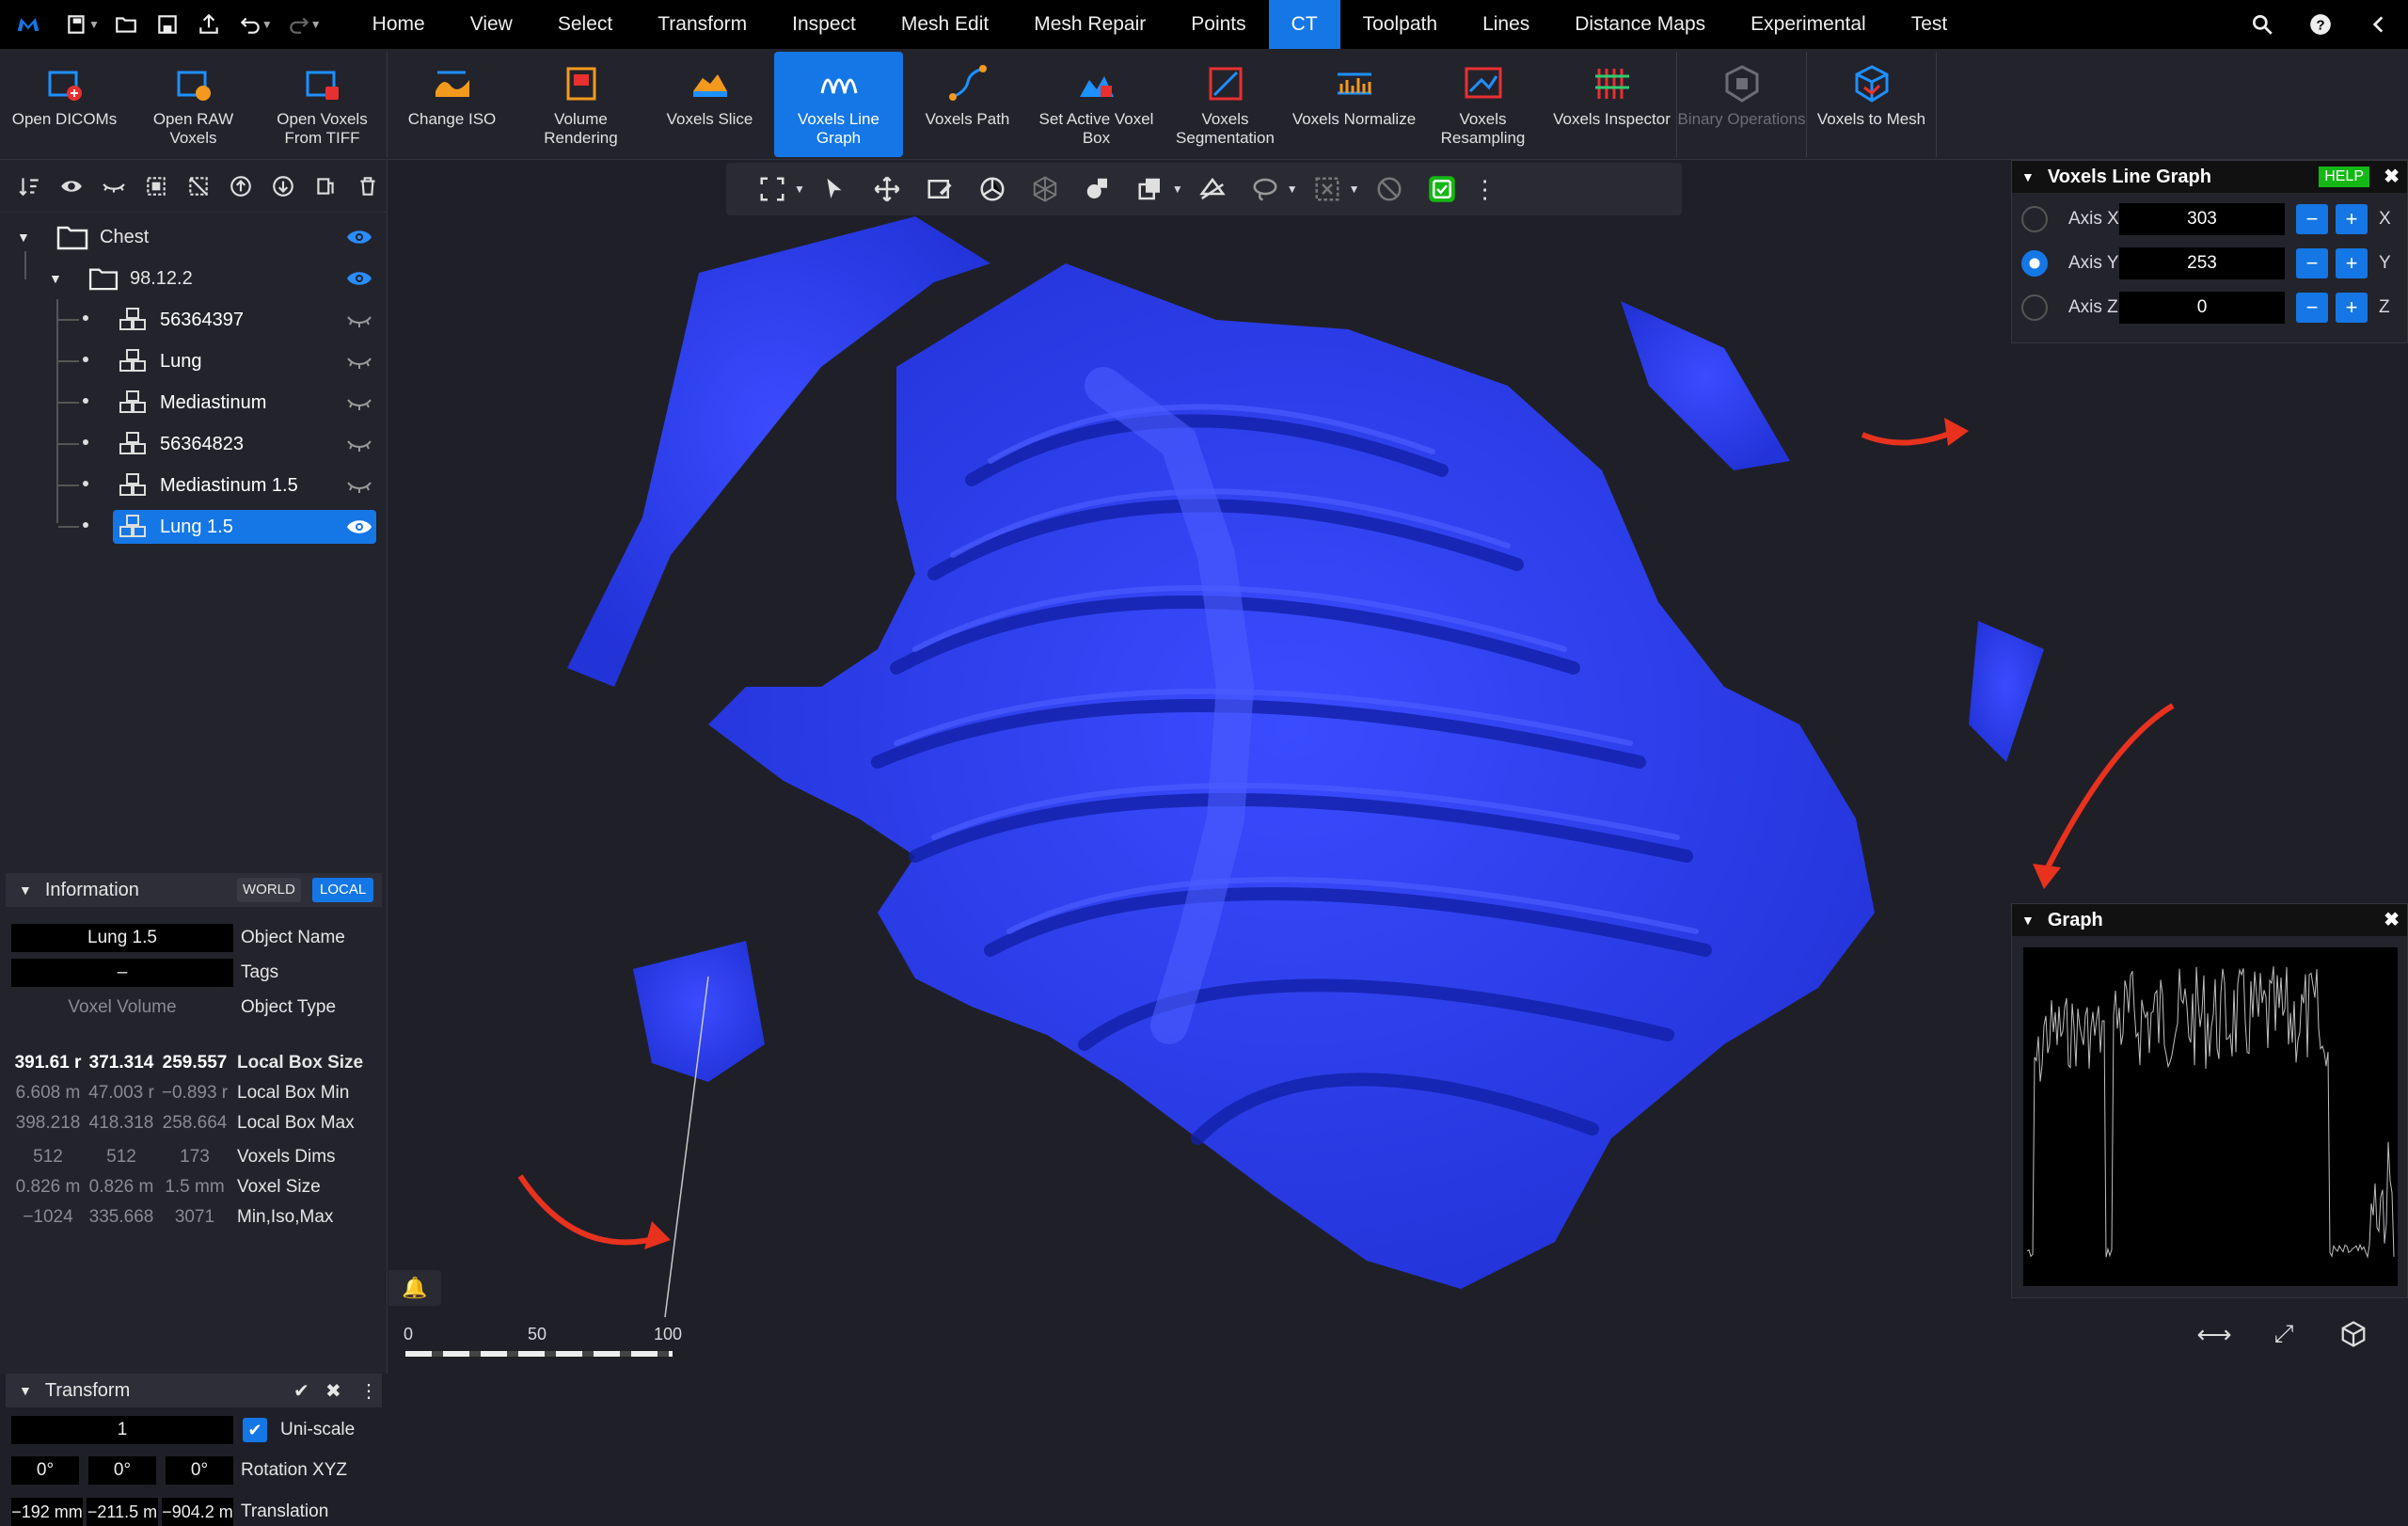  I want to click on tags-field: –, so click(122, 973).